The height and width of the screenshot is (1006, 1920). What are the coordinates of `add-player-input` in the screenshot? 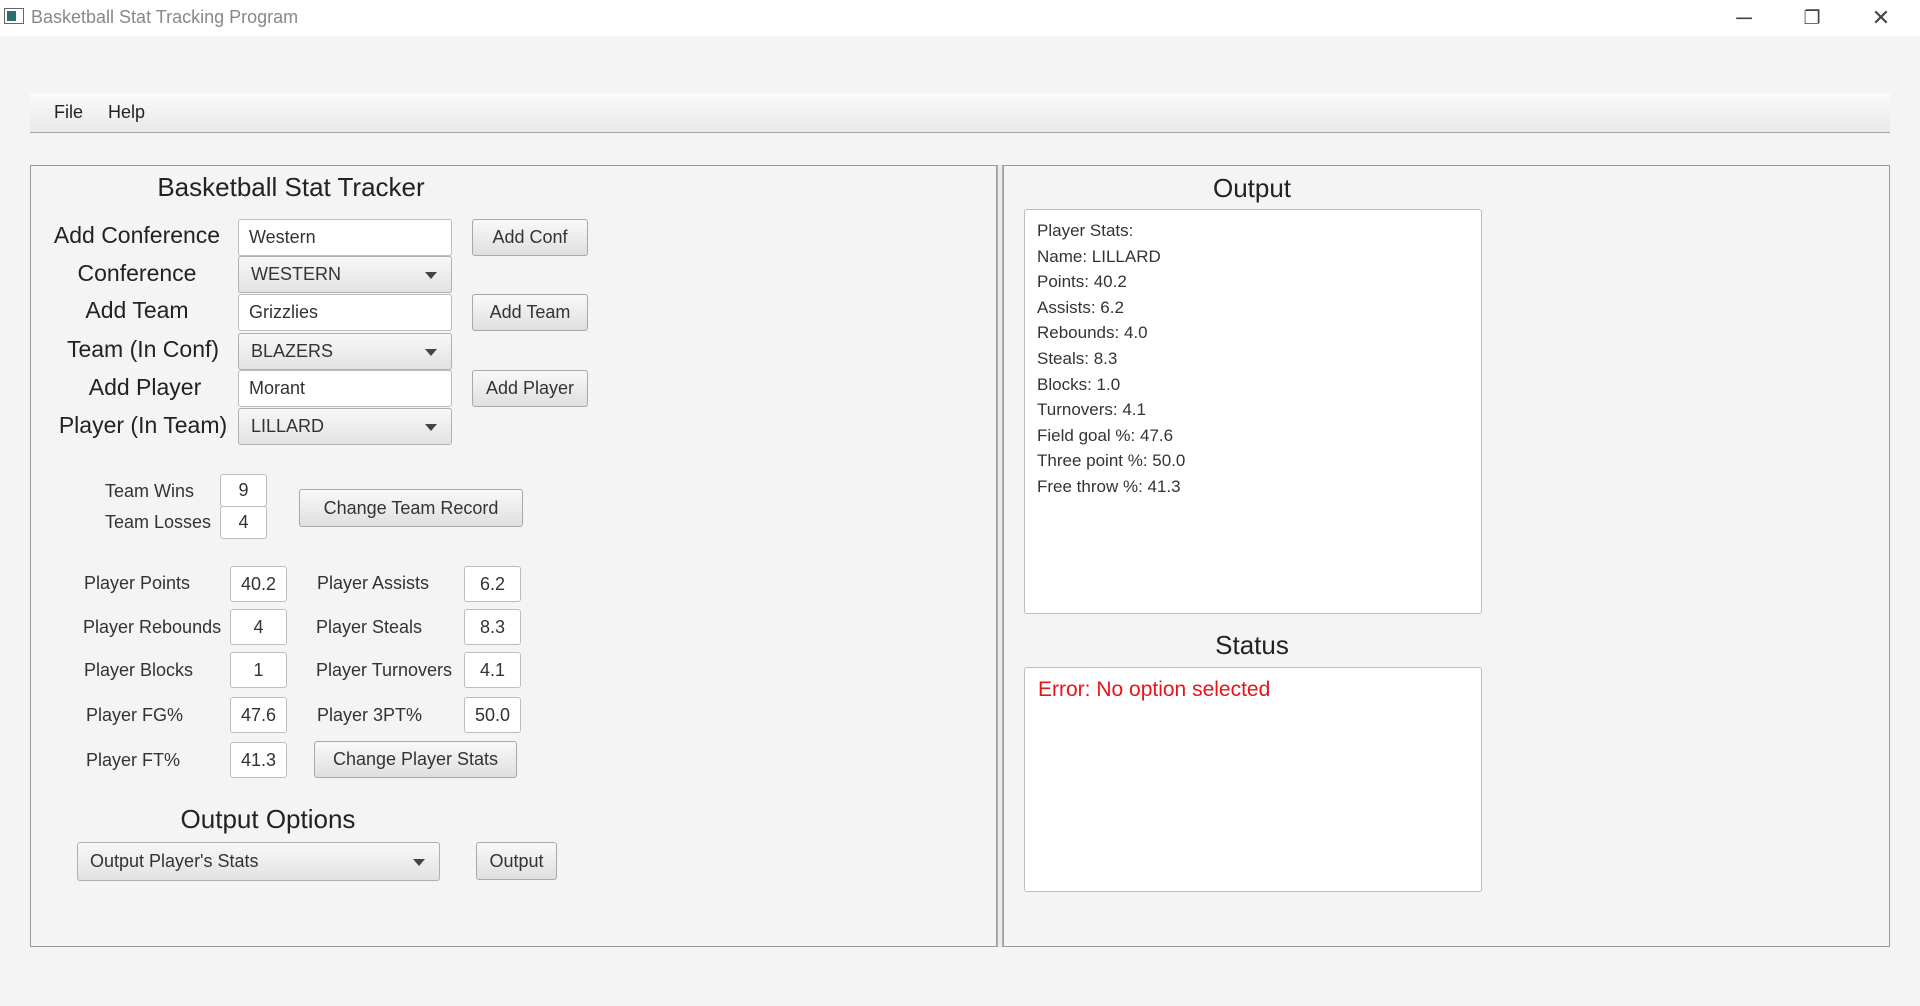 It's located at (345, 388).